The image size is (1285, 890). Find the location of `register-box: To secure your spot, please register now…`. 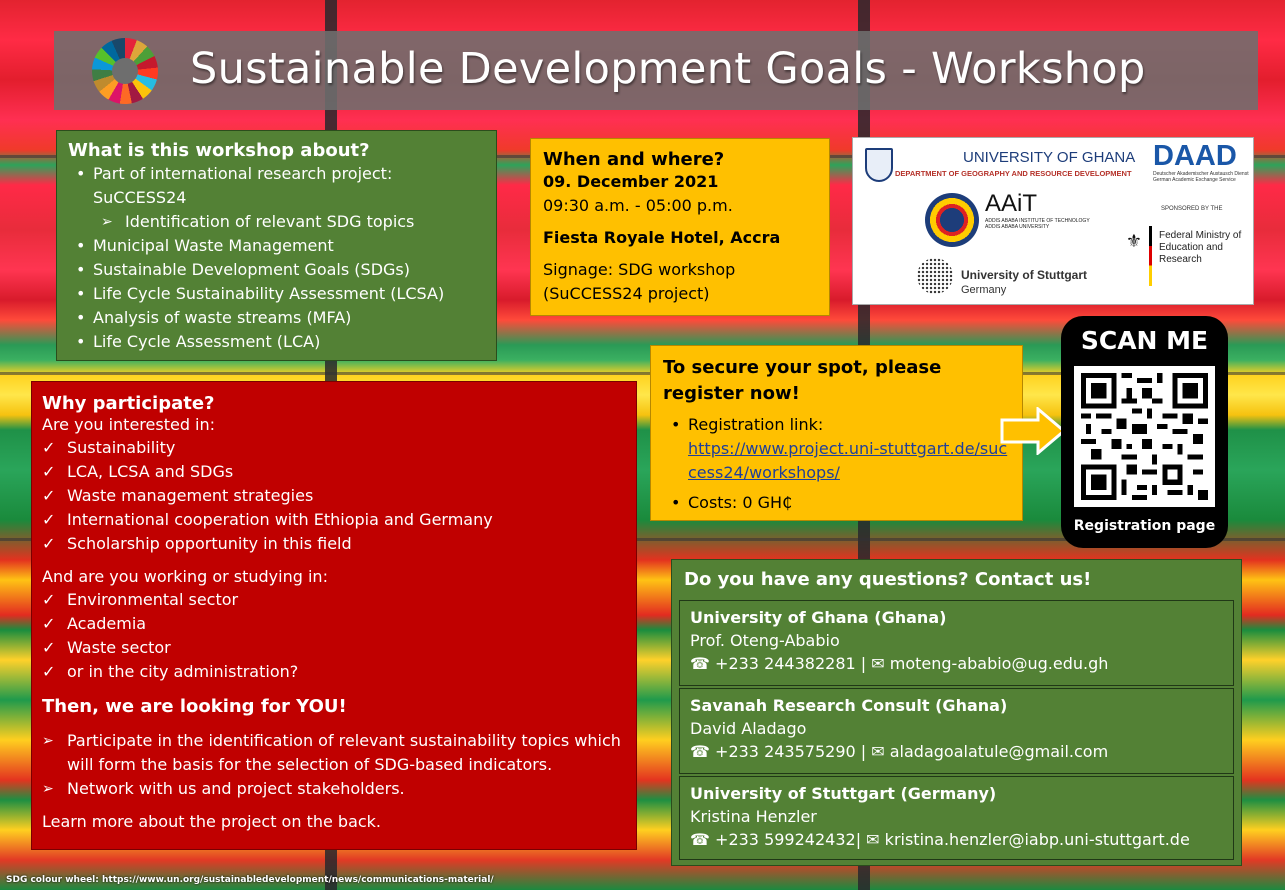

register-box: To secure your spot, please register now… is located at coordinates (836, 433).